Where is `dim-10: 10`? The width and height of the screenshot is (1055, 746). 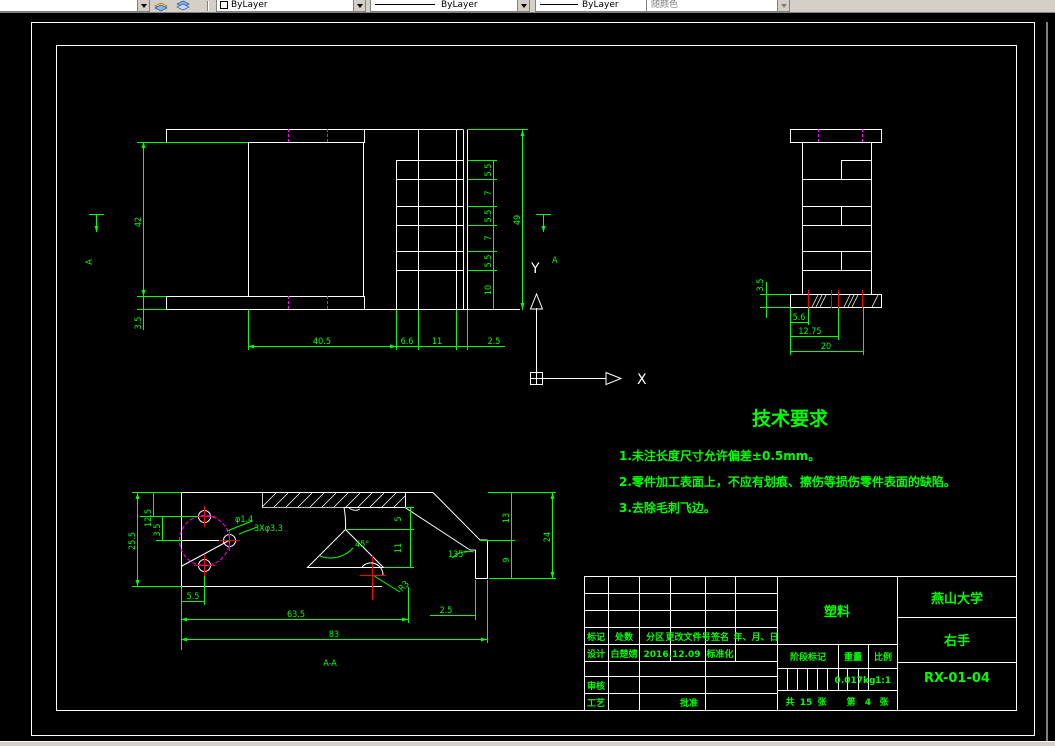
dim-10: 10 is located at coordinates (489, 290).